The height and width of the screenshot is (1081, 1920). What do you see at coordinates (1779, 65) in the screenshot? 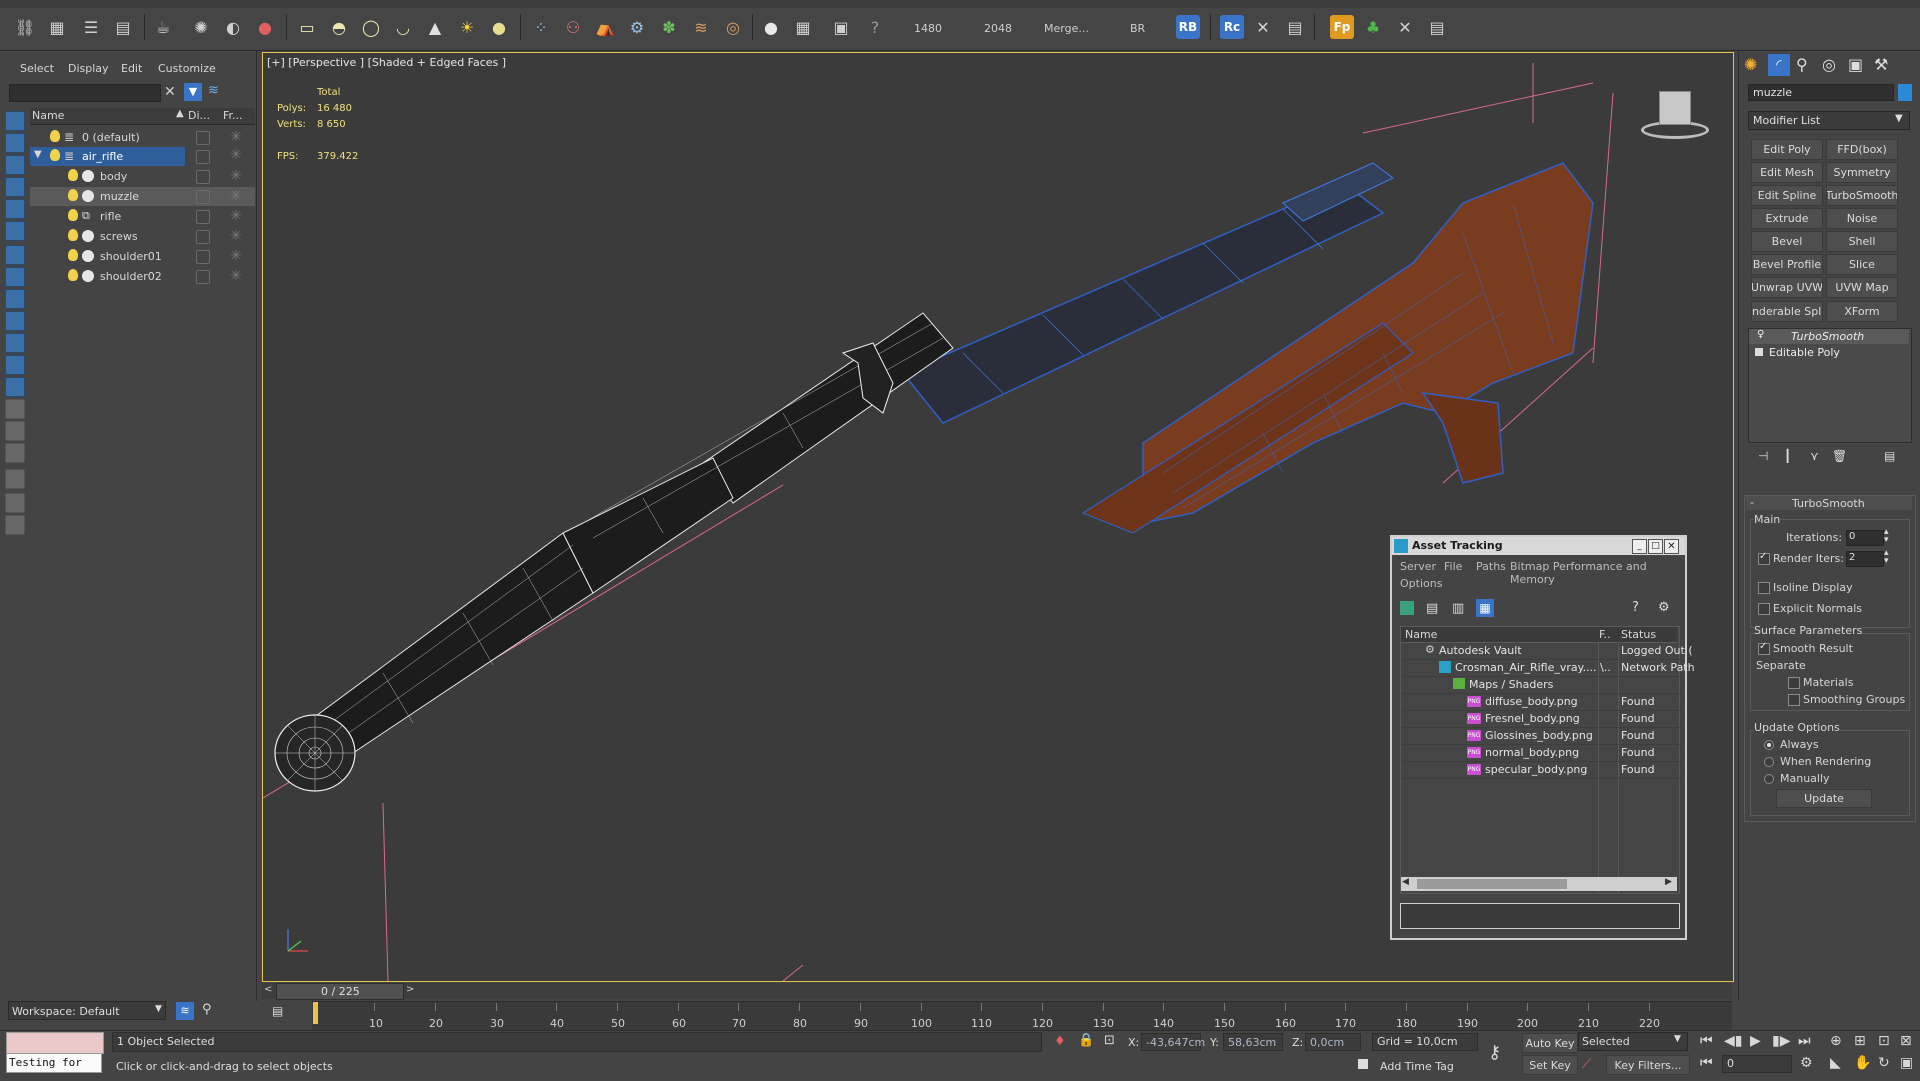
I see `modify-tab-icon: ◜` at bounding box center [1779, 65].